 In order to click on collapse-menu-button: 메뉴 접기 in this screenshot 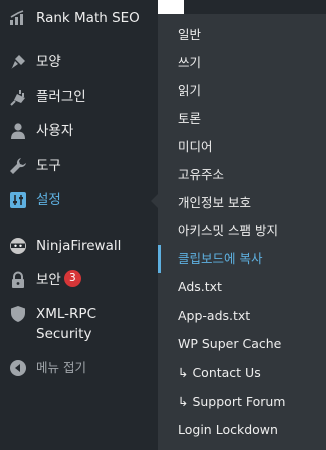, I will do `click(79, 368)`.